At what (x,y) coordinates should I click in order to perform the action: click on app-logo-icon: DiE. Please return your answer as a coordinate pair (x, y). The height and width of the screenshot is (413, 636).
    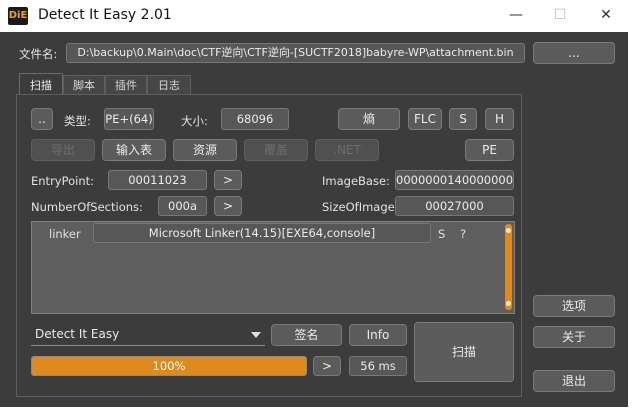
    Looking at the image, I should click on (18, 16).